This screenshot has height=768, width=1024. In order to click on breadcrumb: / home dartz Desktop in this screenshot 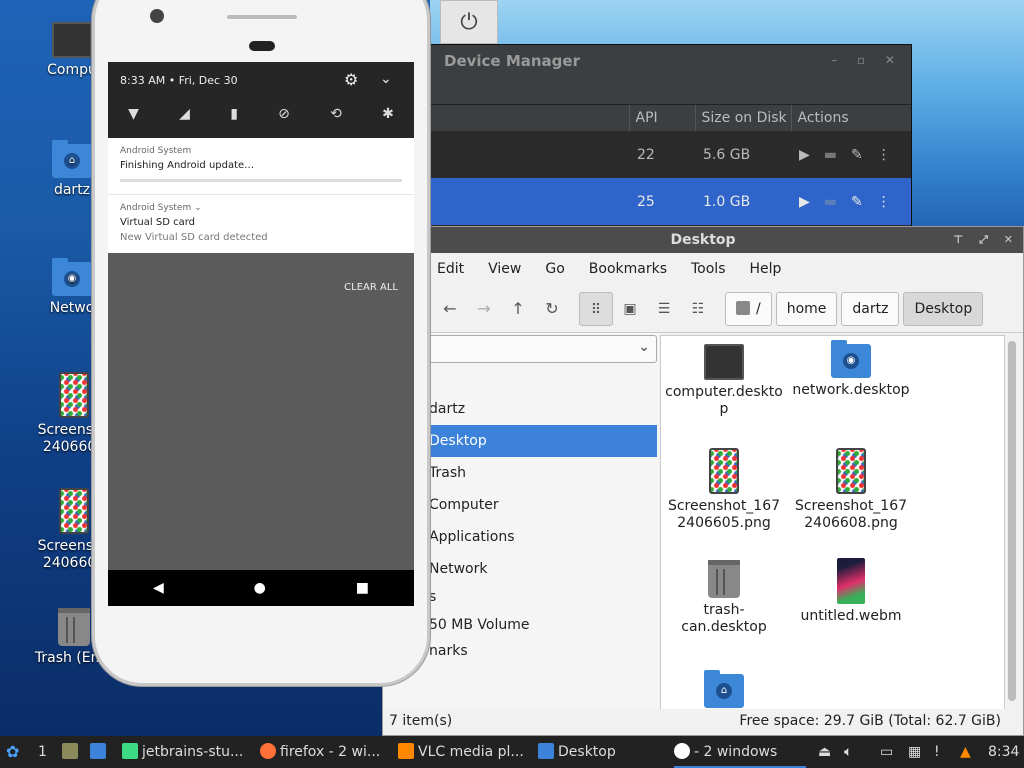, I will do `click(854, 308)`.